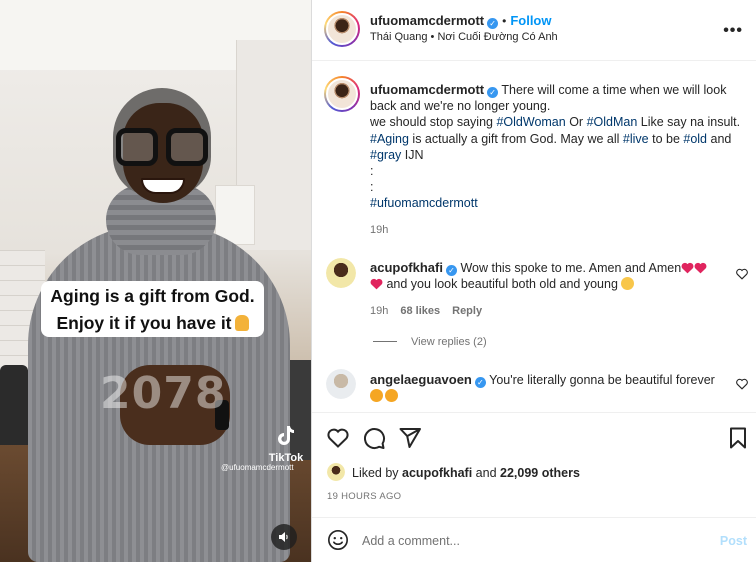 The image size is (756, 562). Describe the element at coordinates (515, 138) in the screenshot. I see `caption-text: is actually a gift from God. May we all` at that location.